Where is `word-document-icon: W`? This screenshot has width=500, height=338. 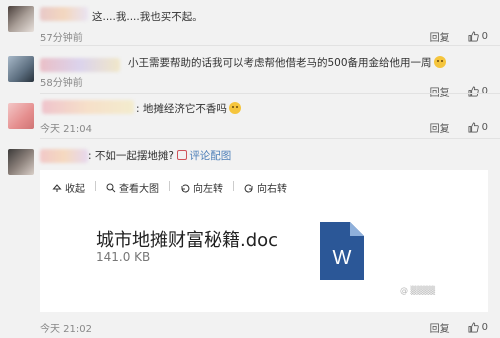
word-document-icon: W is located at coordinates (342, 251).